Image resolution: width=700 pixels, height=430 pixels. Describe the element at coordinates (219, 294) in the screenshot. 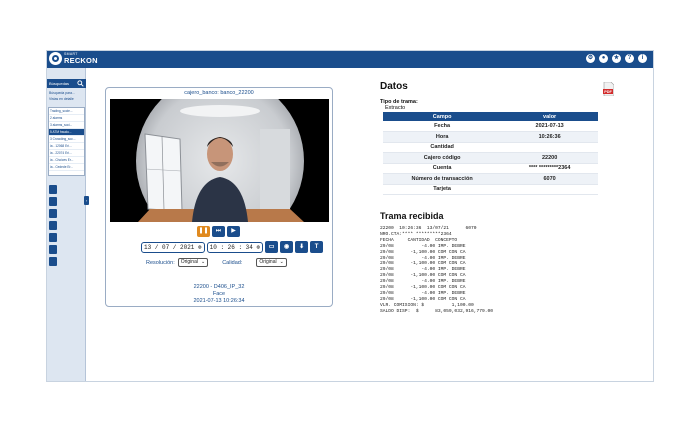

I see `event-type: Face` at that location.